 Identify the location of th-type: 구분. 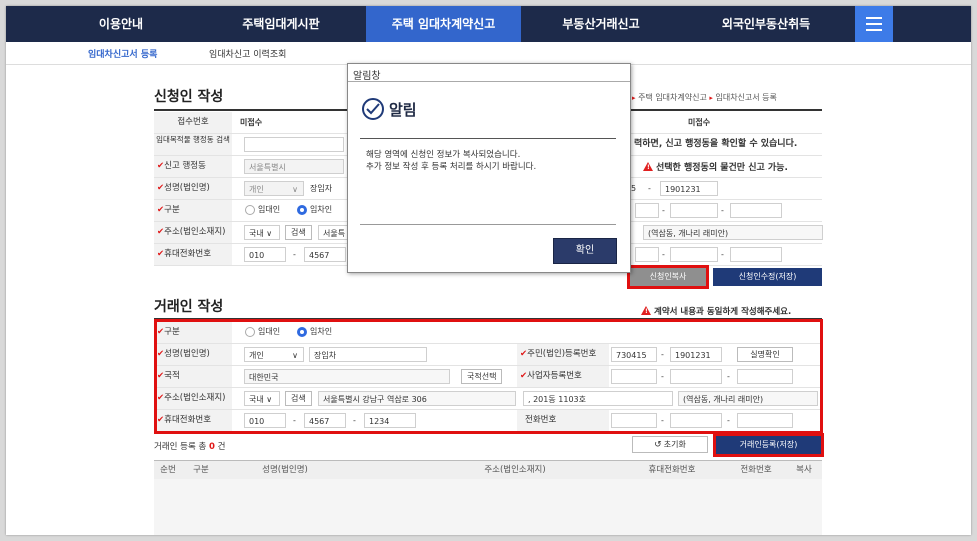
(201, 470).